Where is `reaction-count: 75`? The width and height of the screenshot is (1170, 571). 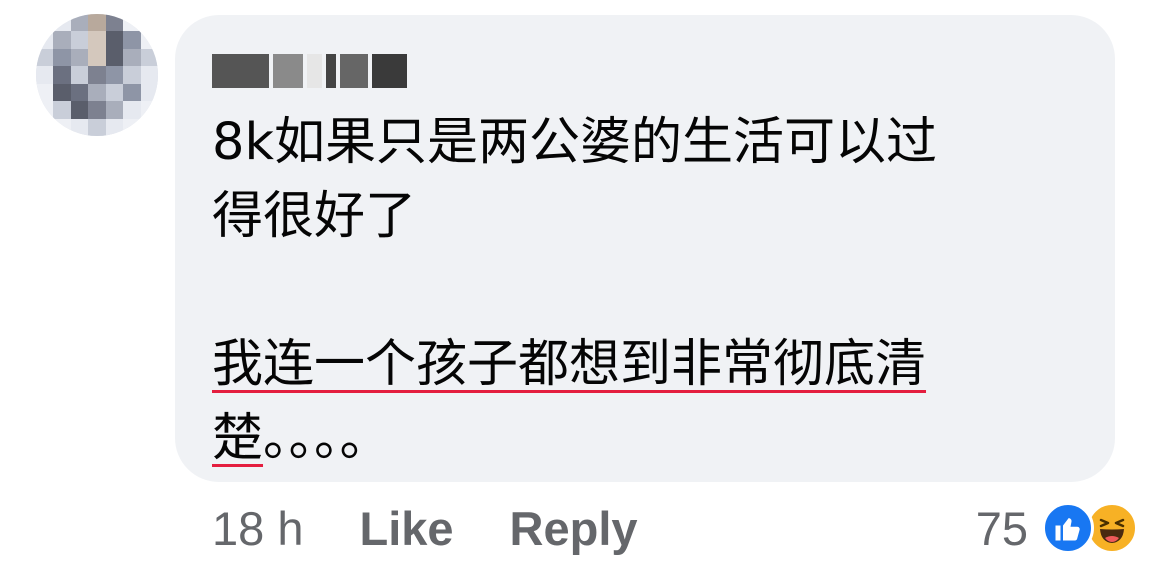
reaction-count: 75 is located at coordinates (1001, 528).